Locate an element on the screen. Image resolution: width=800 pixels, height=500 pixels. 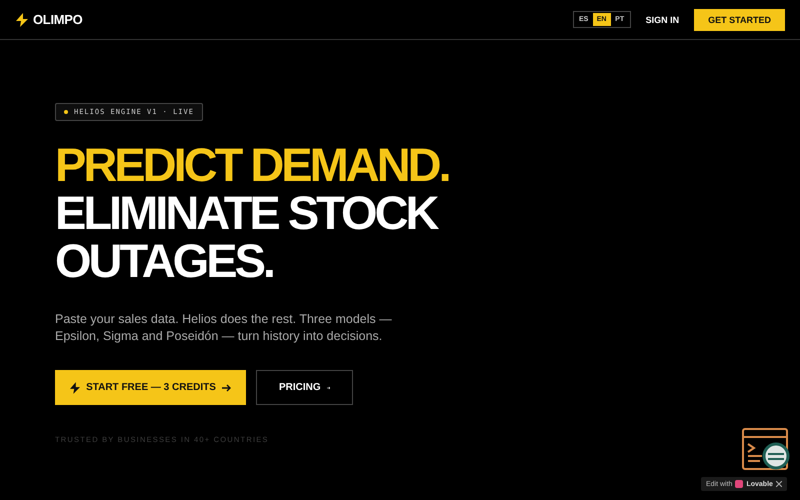
sign-in-link: SIGN IN is located at coordinates (663, 19).